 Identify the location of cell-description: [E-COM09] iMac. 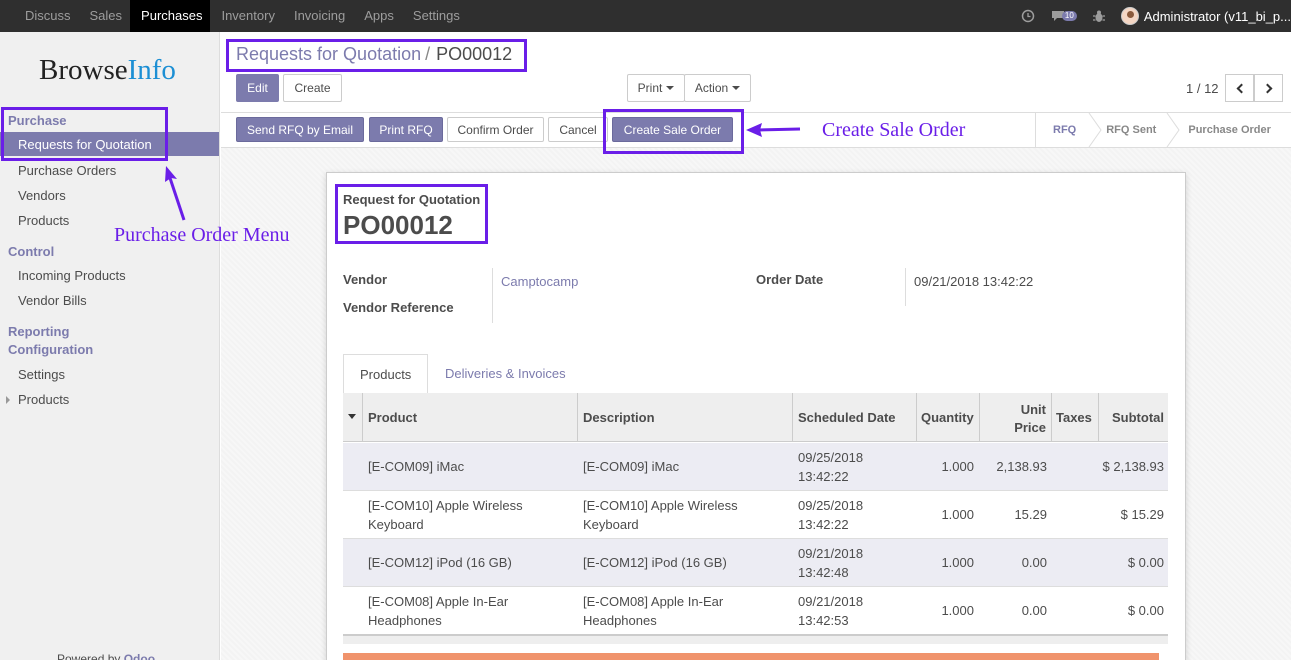
(631, 466).